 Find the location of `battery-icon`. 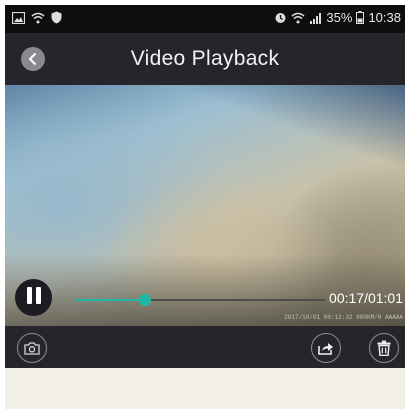

battery-icon is located at coordinates (360, 17).